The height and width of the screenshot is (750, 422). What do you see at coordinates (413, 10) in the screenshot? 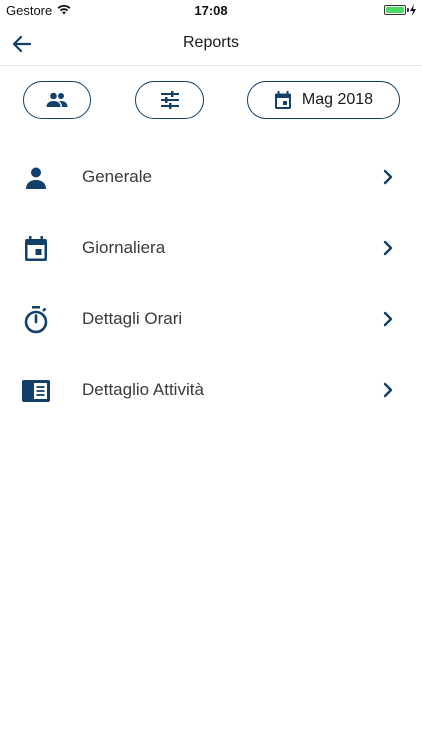
I see `charging-bolt-icon` at bounding box center [413, 10].